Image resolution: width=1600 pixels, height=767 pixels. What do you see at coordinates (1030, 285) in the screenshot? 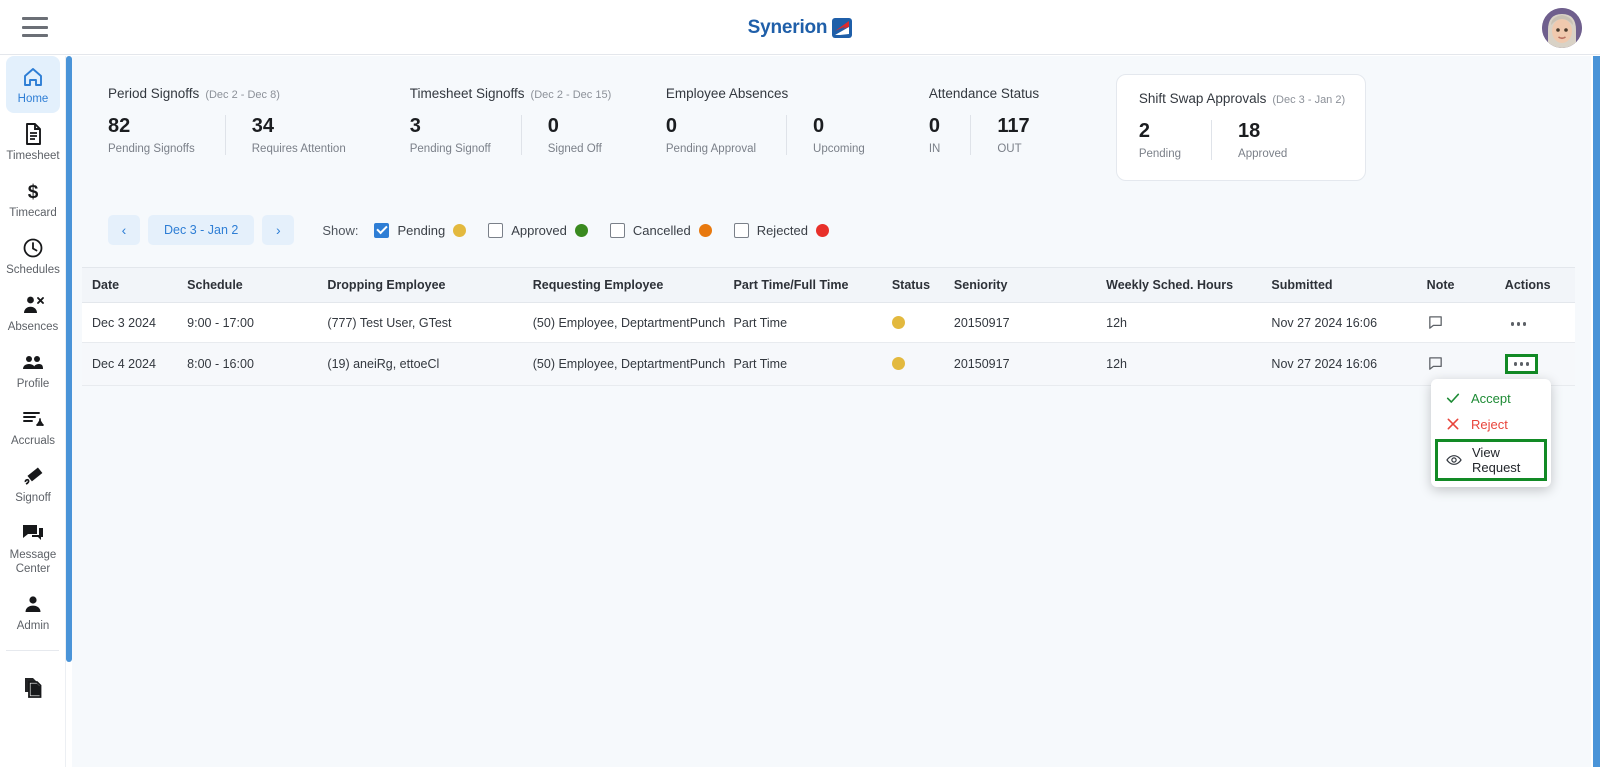
I see `column-header-seniority: Seniority` at bounding box center [1030, 285].